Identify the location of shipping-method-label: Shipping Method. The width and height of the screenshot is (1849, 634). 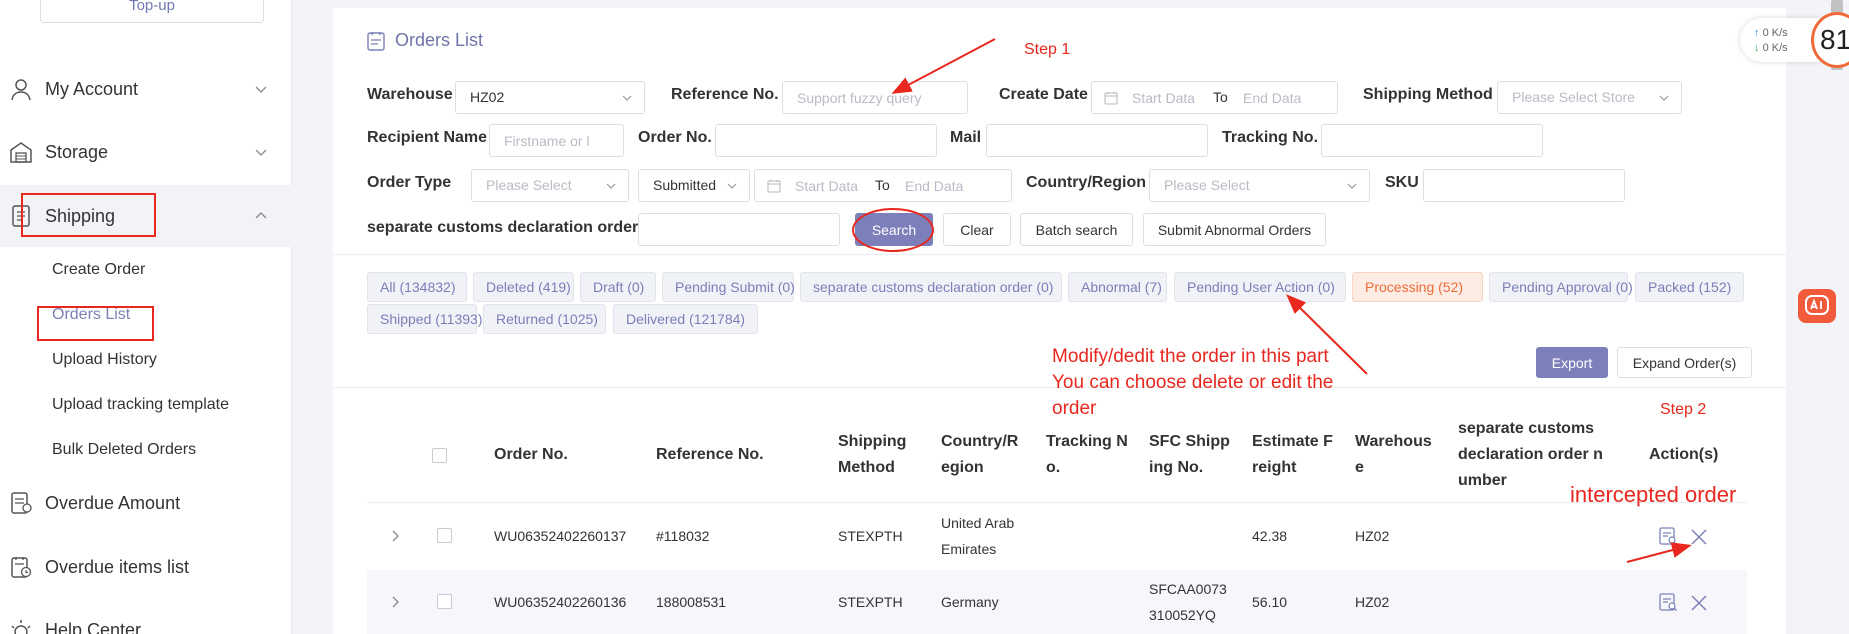
(1428, 94).